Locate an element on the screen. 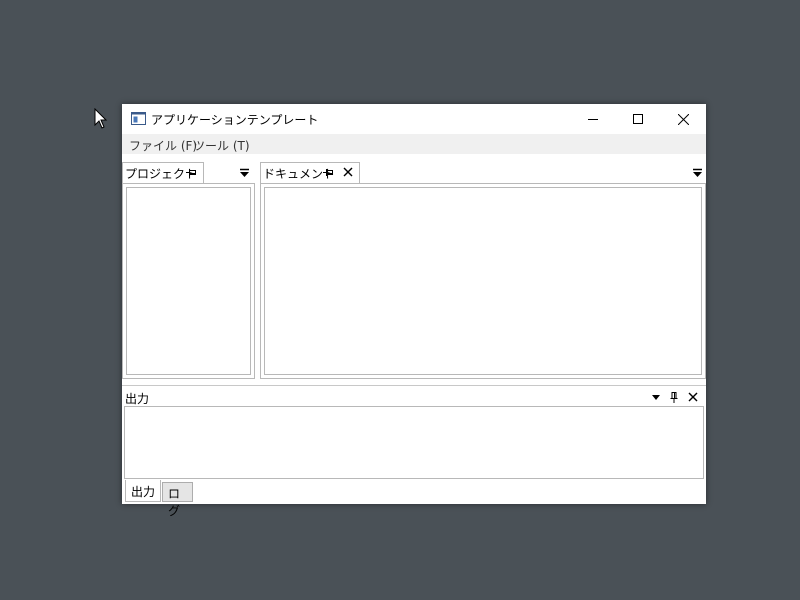 Image resolution: width=800 pixels, height=600 pixels. tab-document: ドキュメント is located at coordinates (310, 172).